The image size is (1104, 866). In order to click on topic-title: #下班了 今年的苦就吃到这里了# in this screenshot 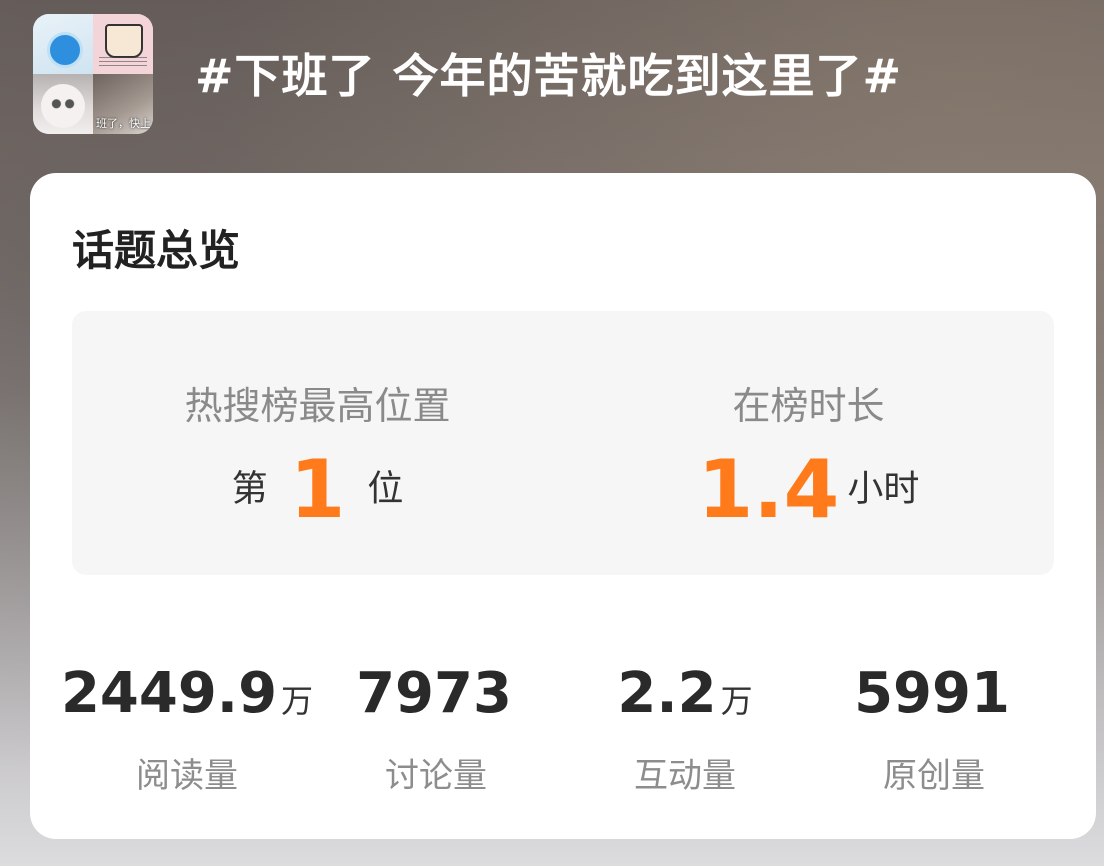, I will do `click(549, 76)`.